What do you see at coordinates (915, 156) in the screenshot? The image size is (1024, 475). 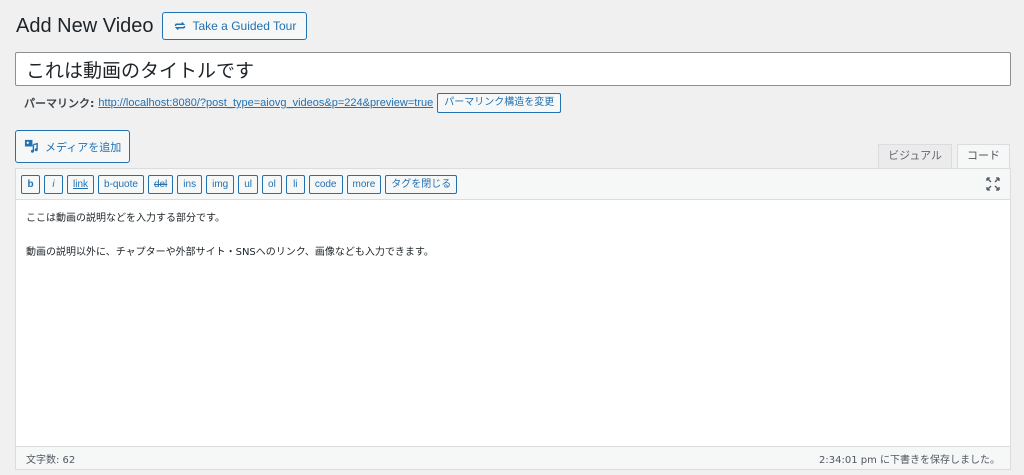 I see `tab-visual: ビジュアル` at bounding box center [915, 156].